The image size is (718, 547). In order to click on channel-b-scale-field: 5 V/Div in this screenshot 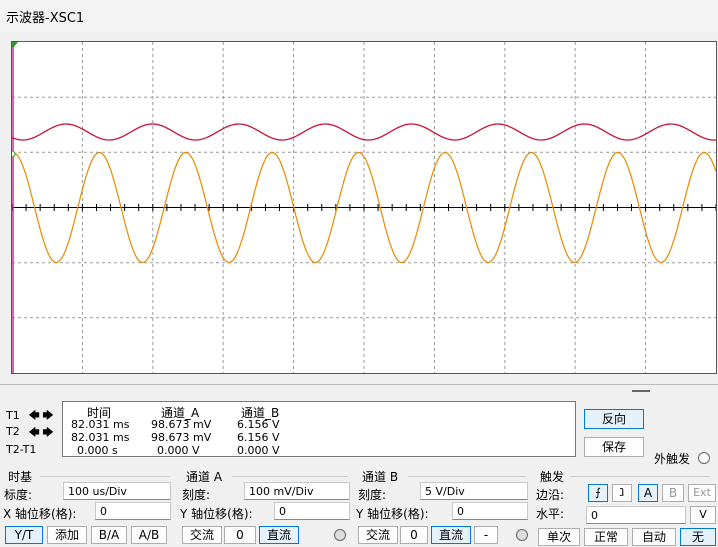, I will do `click(474, 491)`.